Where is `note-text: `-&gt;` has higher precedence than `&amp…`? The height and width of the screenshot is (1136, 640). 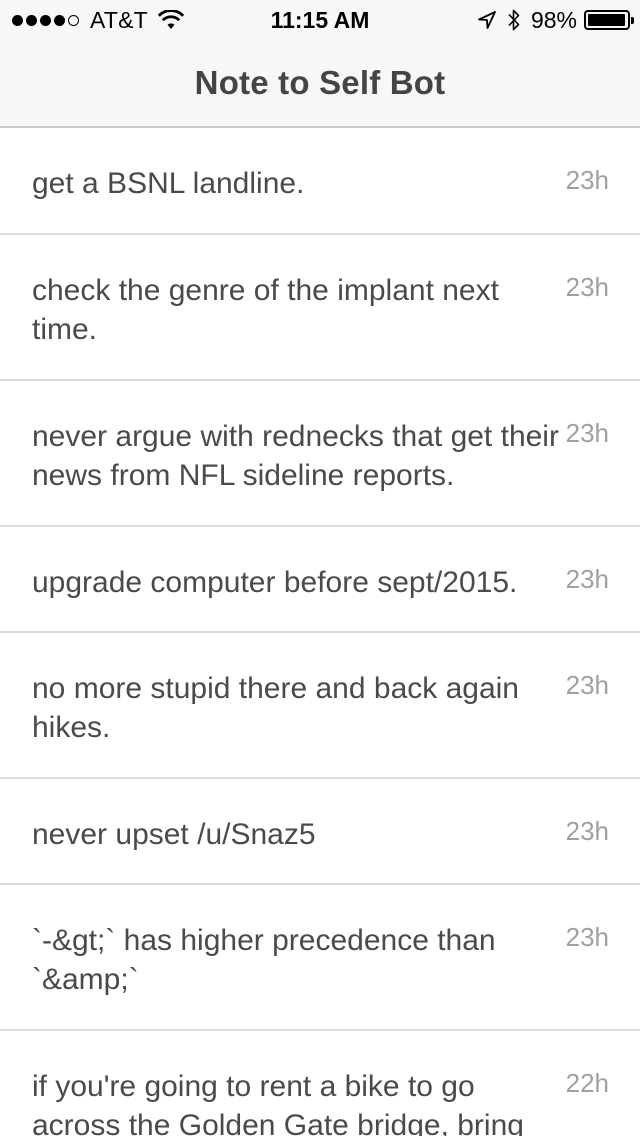
note-text: `-&gt;` has higher precedence than `&amp… is located at coordinates (264, 960).